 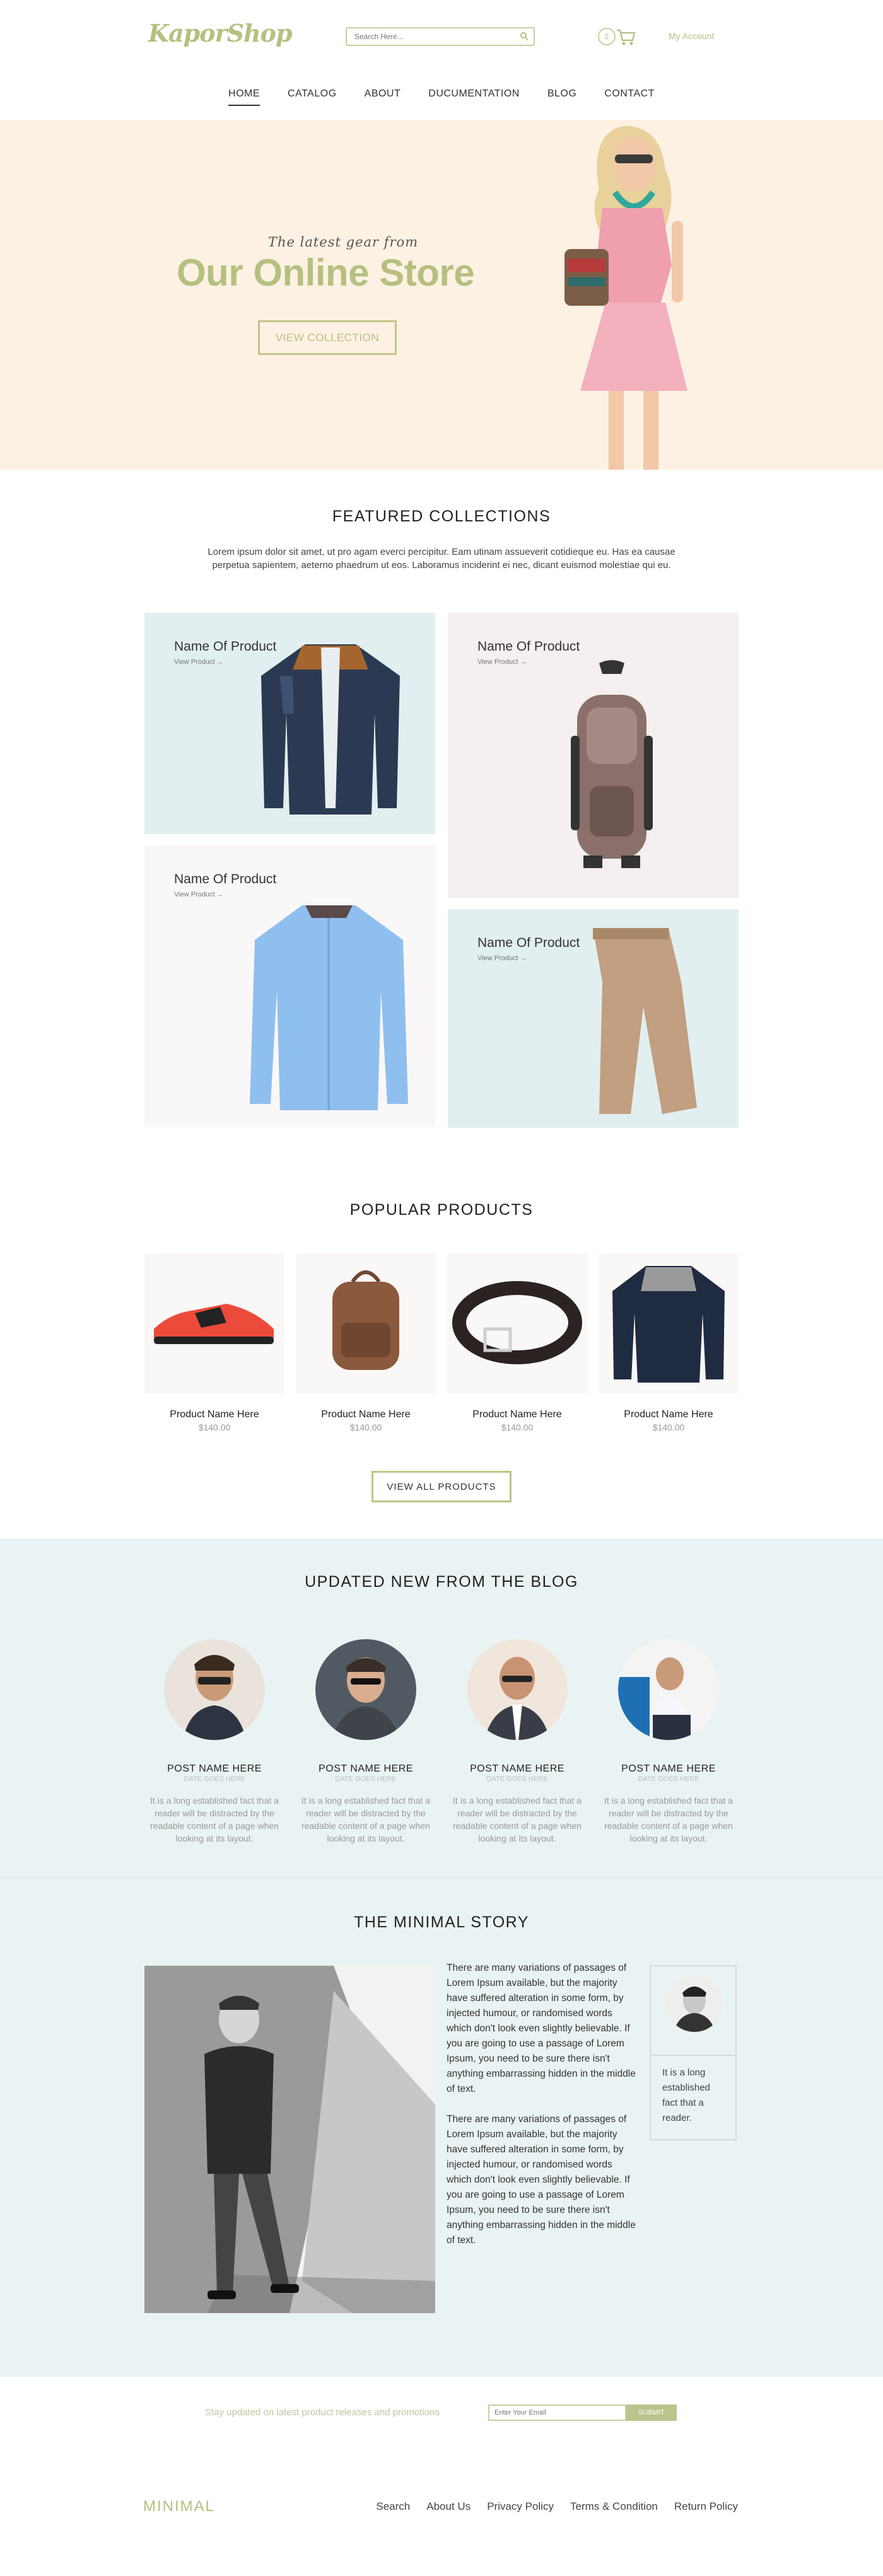 I want to click on footer-logo: MINIMAL, so click(x=179, y=2506).